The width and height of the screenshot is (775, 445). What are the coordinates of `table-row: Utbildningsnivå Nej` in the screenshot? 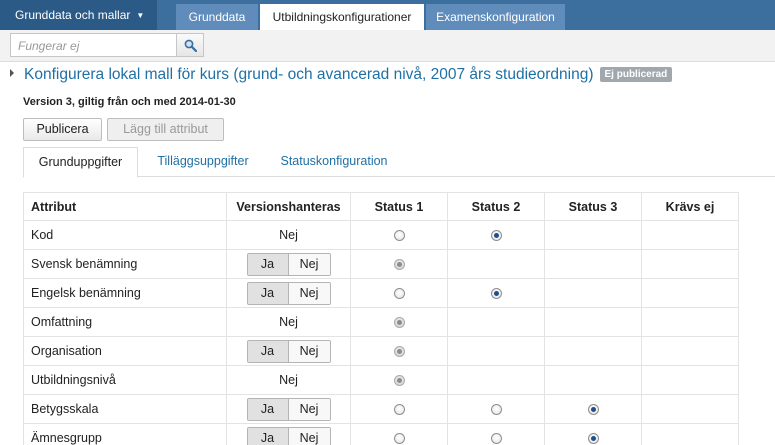 It's located at (381, 380).